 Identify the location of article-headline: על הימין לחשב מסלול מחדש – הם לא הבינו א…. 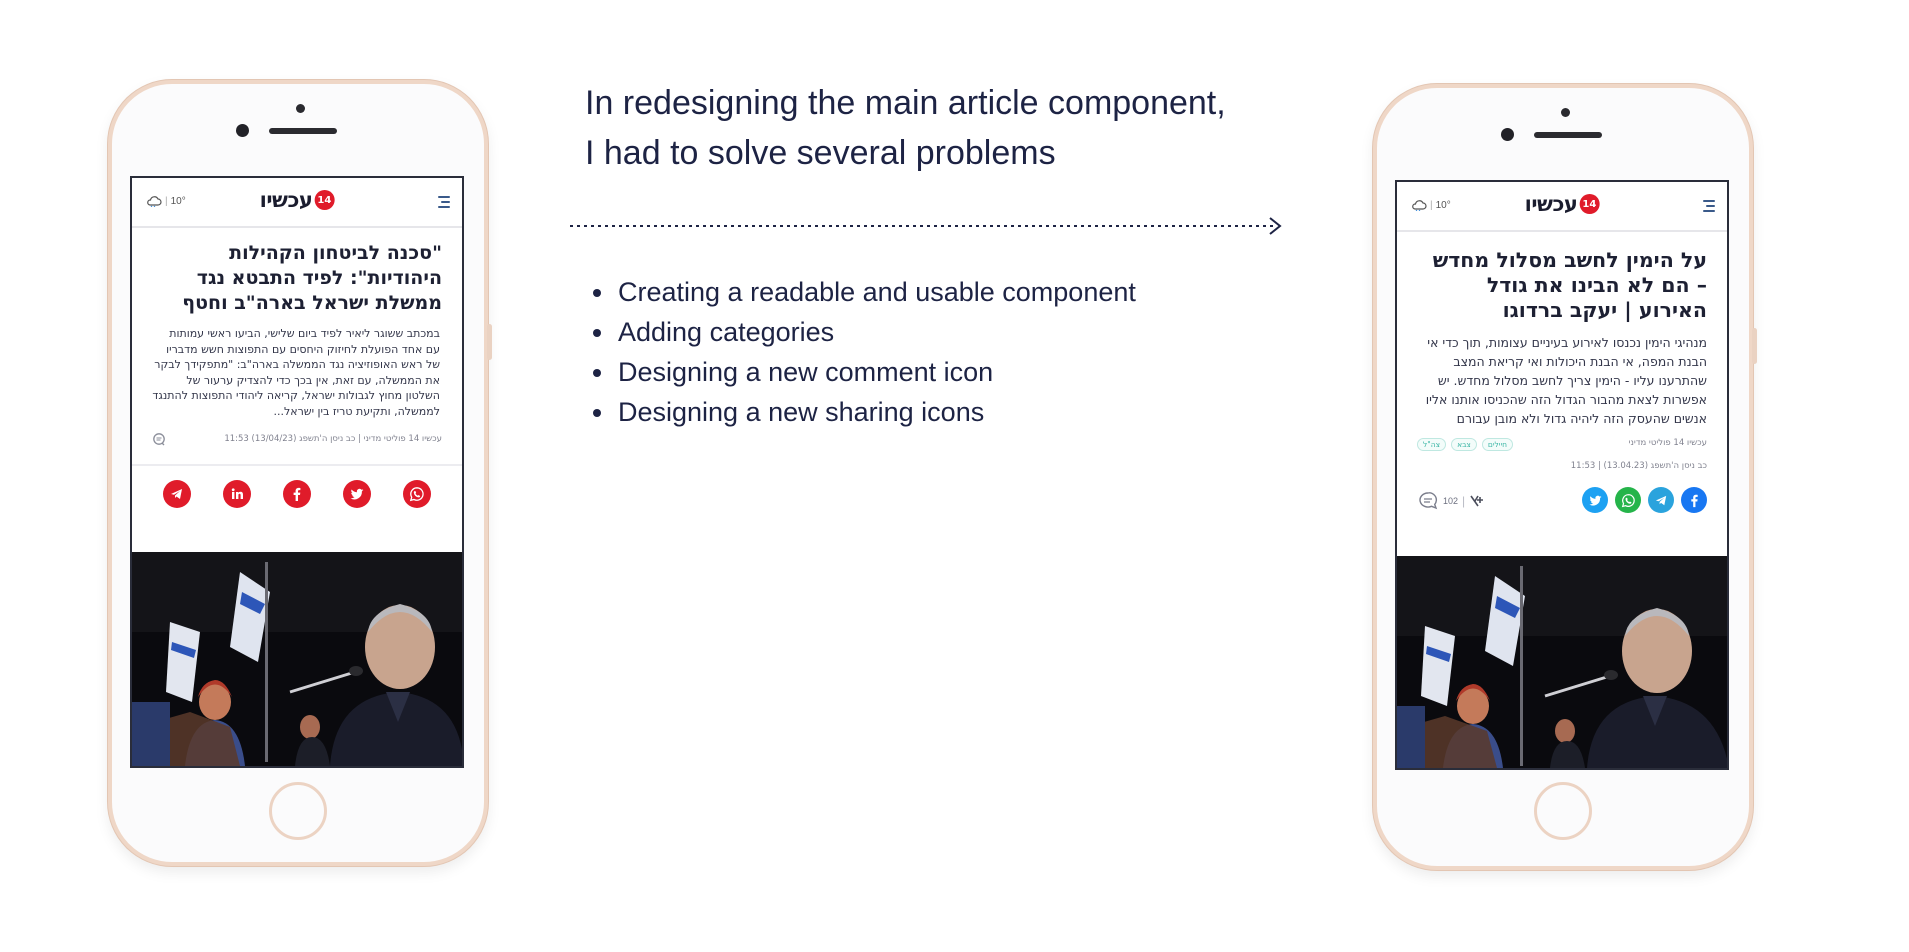
(1562, 285).